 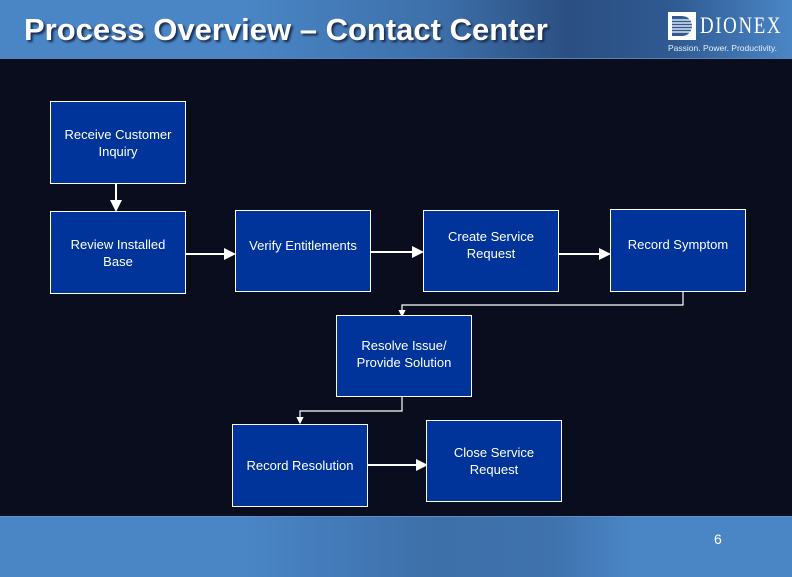 I want to click on slide-footer: 6, so click(x=396, y=546).